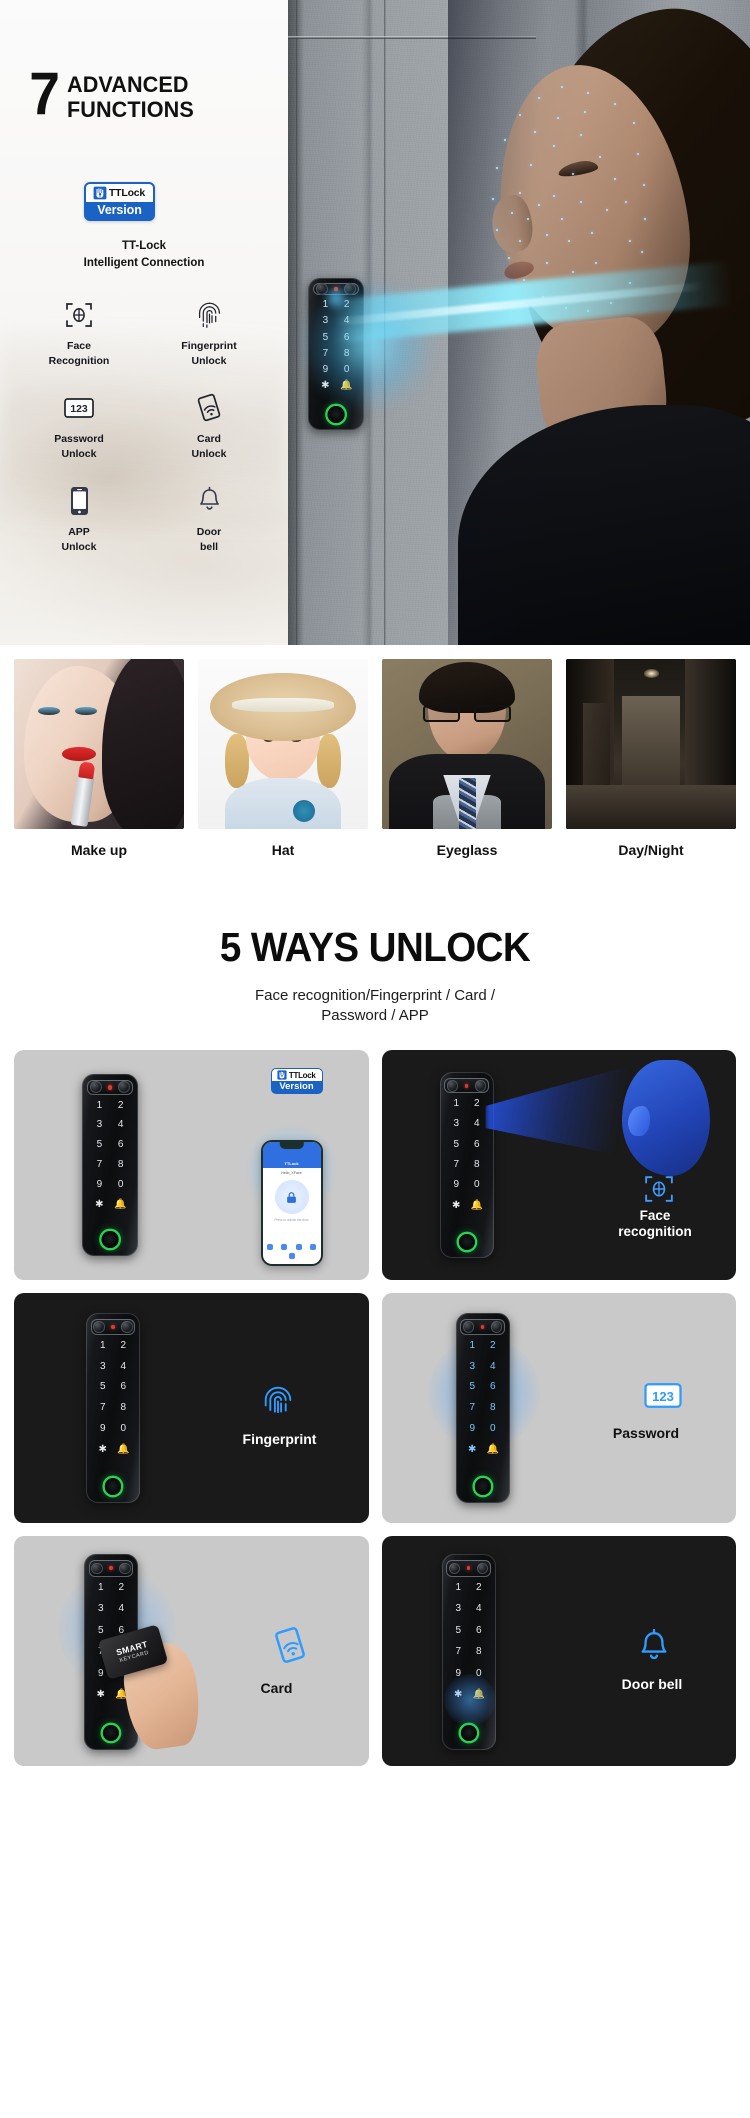 The height and width of the screenshot is (2118, 750). What do you see at coordinates (209, 546) in the screenshot?
I see `feature-label-line2: bell` at bounding box center [209, 546].